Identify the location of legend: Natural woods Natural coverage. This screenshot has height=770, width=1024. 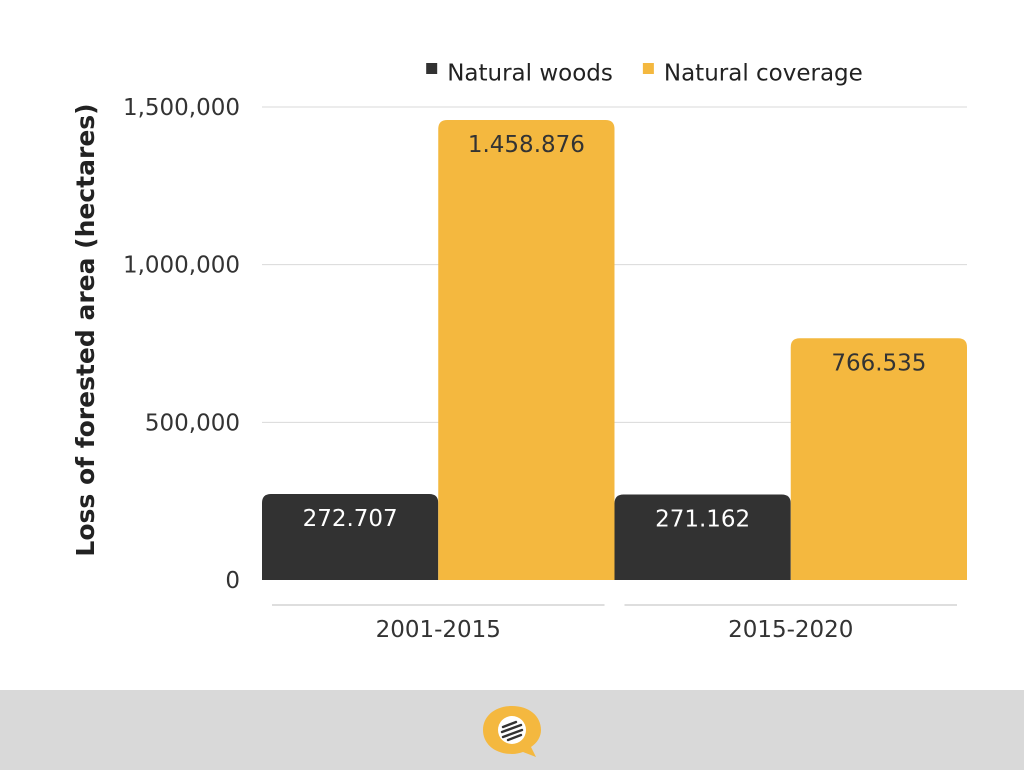
(644, 74).